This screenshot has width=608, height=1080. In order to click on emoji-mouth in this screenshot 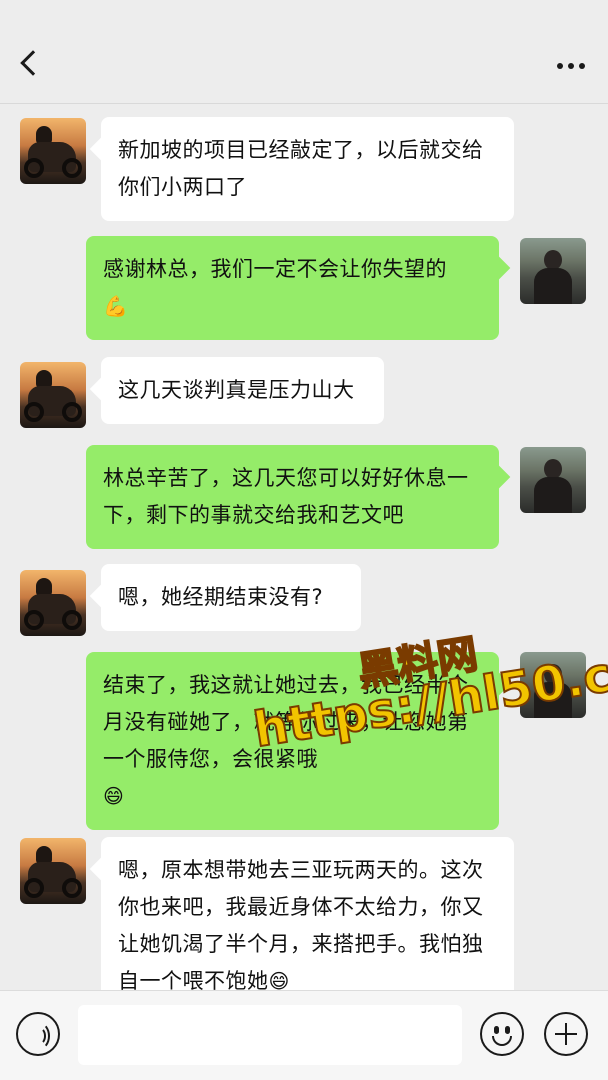, I will do `click(502, 1041)`.